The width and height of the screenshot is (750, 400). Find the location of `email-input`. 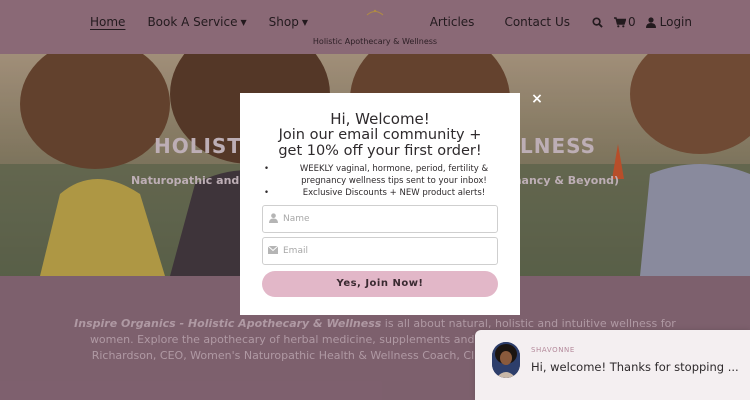

email-input is located at coordinates (383, 251).